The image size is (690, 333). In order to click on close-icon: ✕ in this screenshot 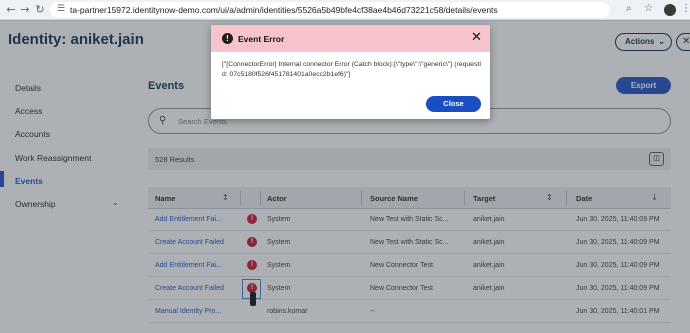, I will do `click(476, 38)`.